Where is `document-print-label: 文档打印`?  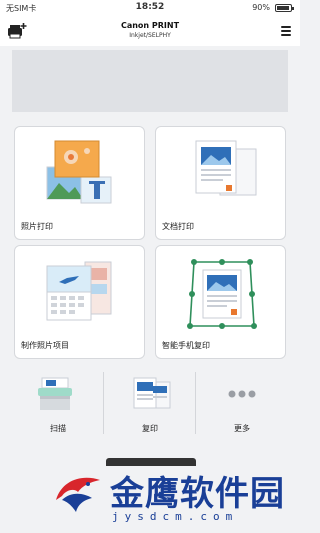
document-print-label: 文档打印 is located at coordinates (178, 226).